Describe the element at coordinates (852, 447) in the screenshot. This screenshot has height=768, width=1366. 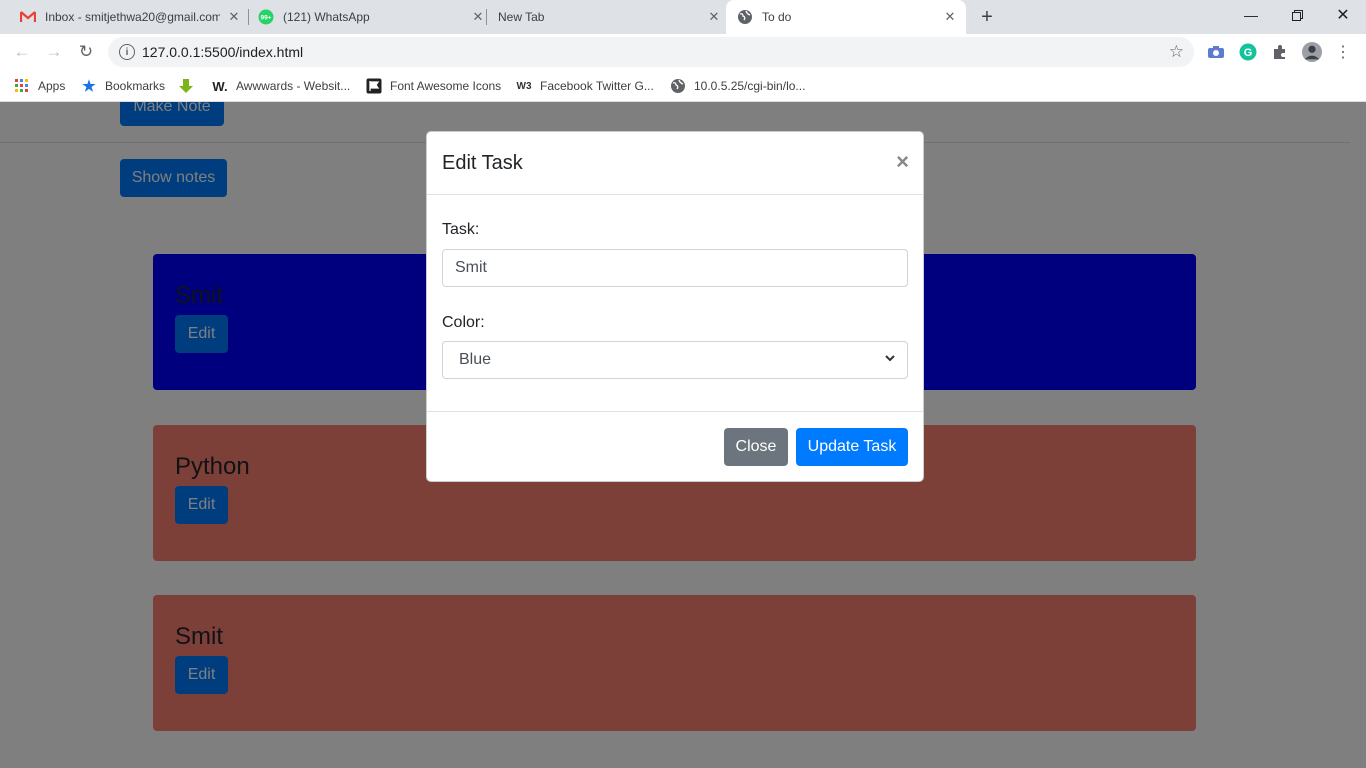
I see `update-task-button: Update Task` at that location.